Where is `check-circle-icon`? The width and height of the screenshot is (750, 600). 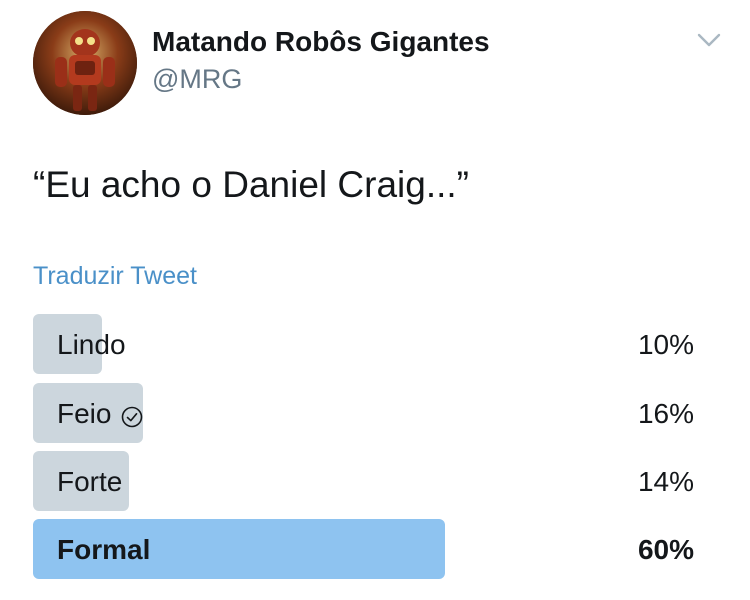 check-circle-icon is located at coordinates (132, 415).